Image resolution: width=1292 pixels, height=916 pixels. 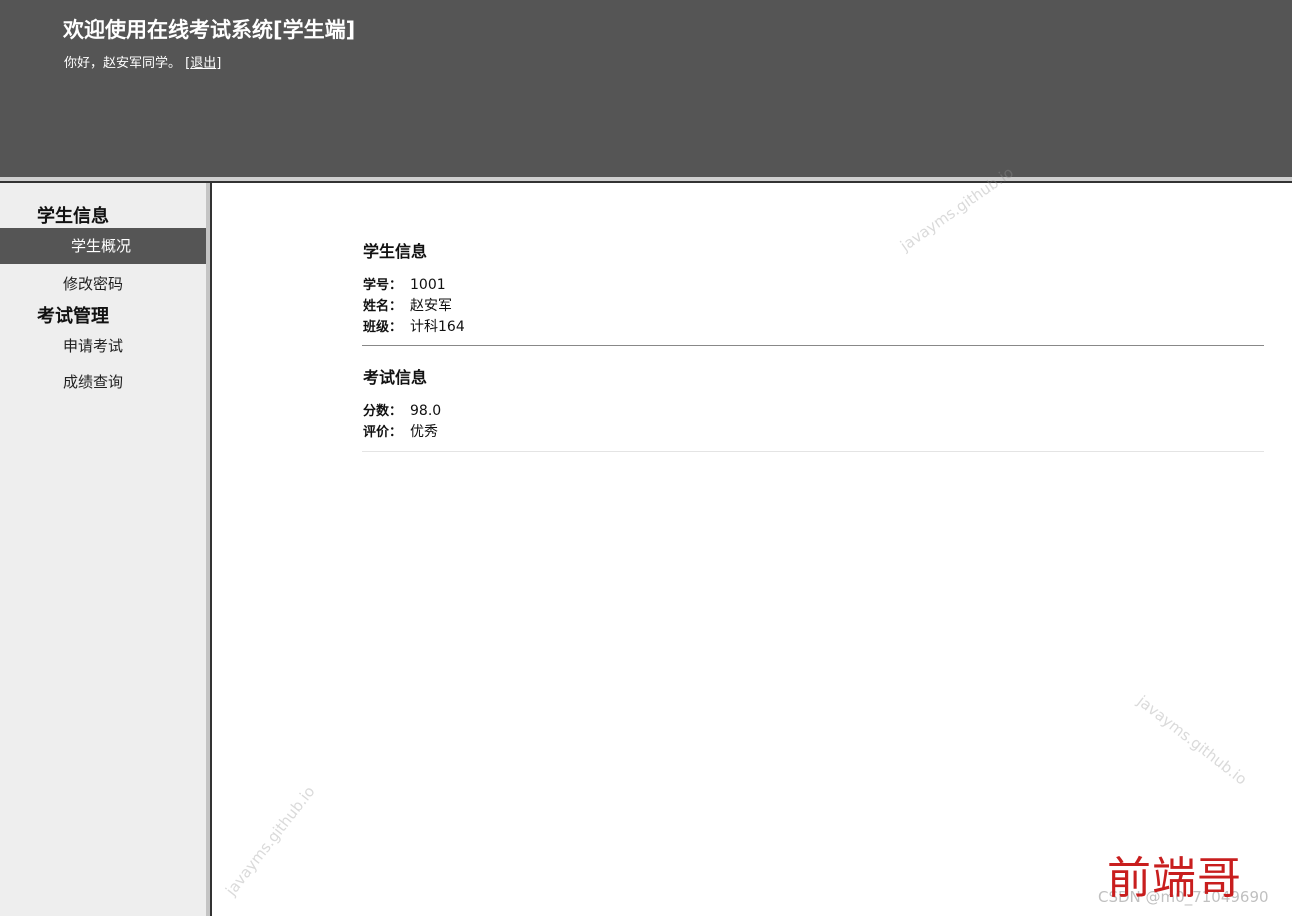 I want to click on exam-info-title: 考试信息, so click(x=395, y=377).